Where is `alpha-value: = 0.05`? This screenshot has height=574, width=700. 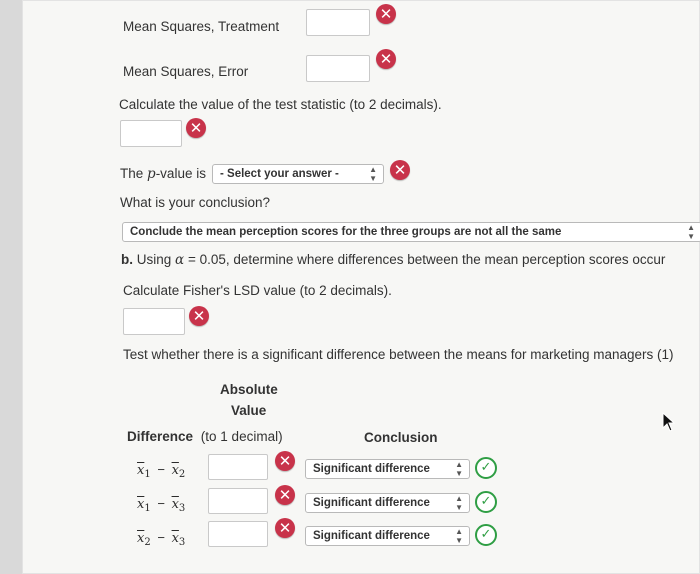
alpha-value: = 0.05 is located at coordinates (206, 259).